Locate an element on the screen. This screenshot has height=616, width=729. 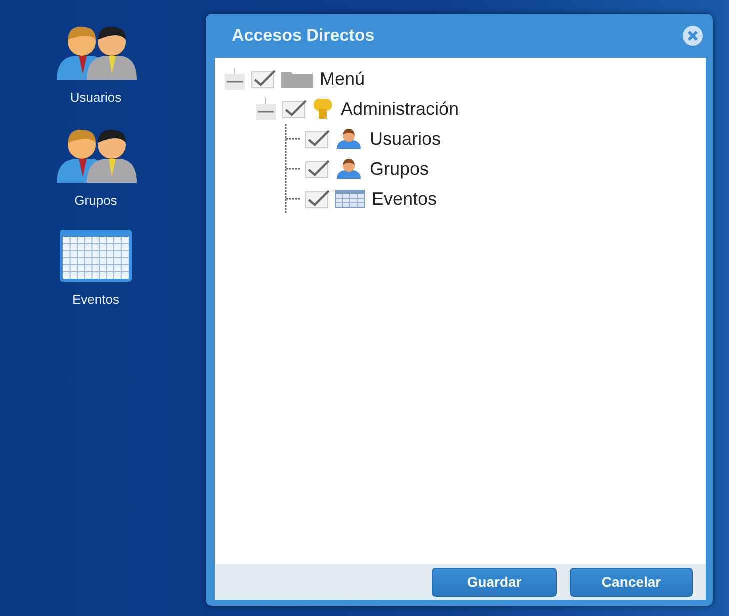
desktop-icon-label: Usuarios is located at coordinates (96, 97).